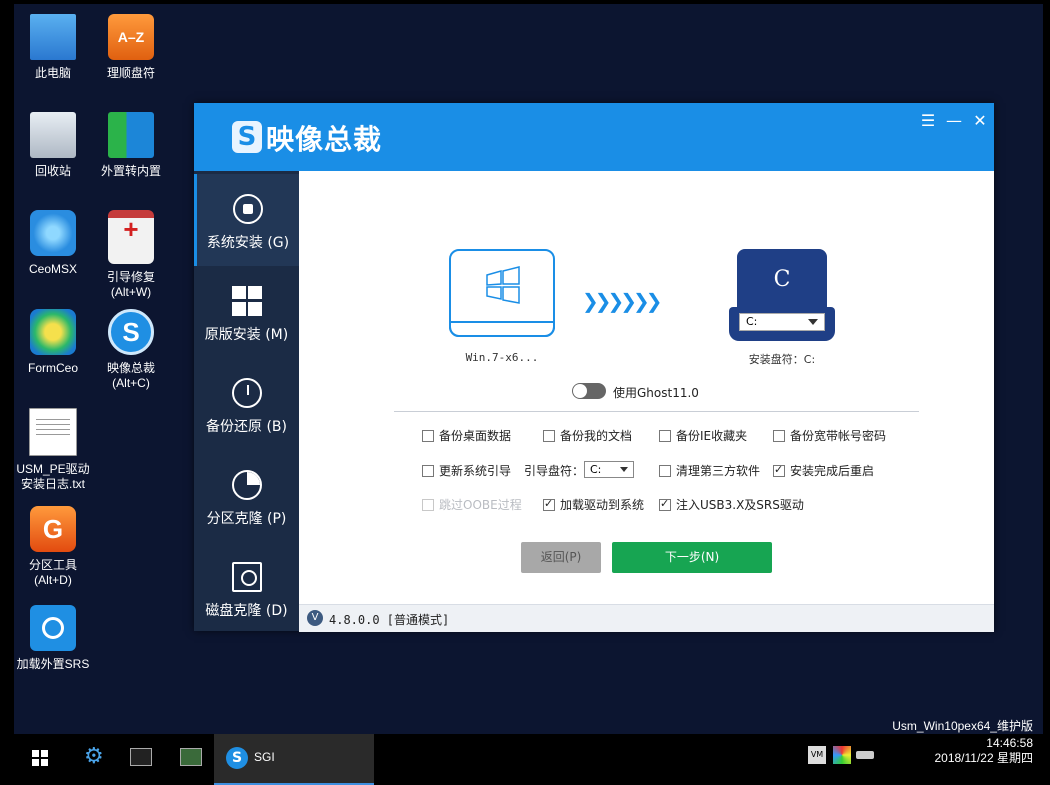 The image size is (1050, 785). Describe the element at coordinates (131, 237) in the screenshot. I see `first-aid-icon` at that location.